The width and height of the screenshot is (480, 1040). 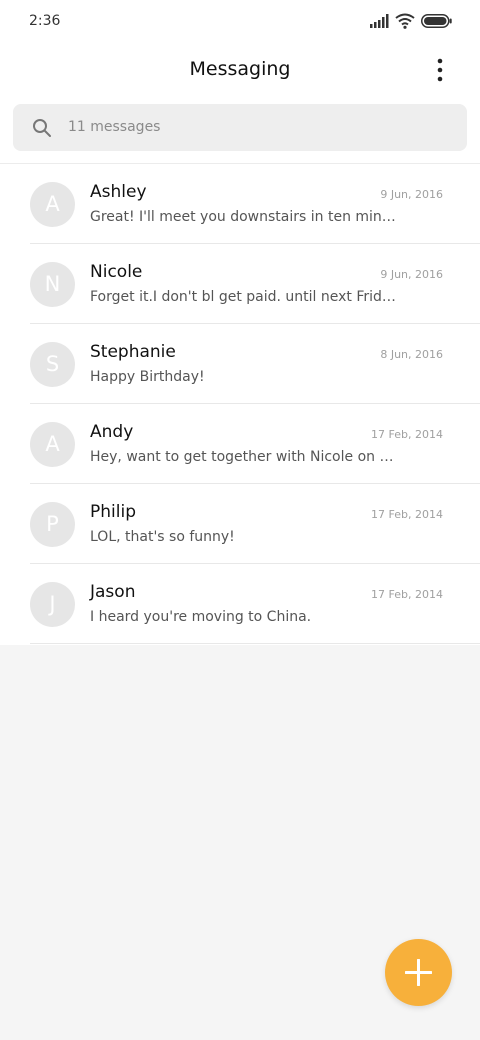 What do you see at coordinates (42, 128) in the screenshot?
I see `search-icon` at bounding box center [42, 128].